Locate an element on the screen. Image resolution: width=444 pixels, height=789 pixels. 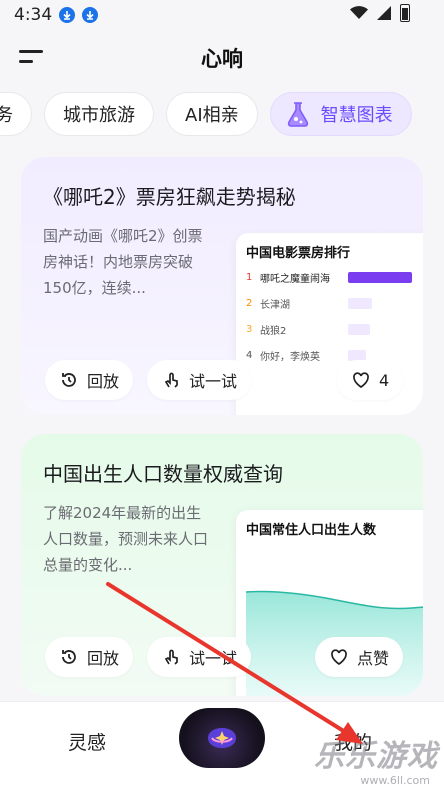
card-title: 中国出生人口数量权威查询 is located at coordinates (163, 474).